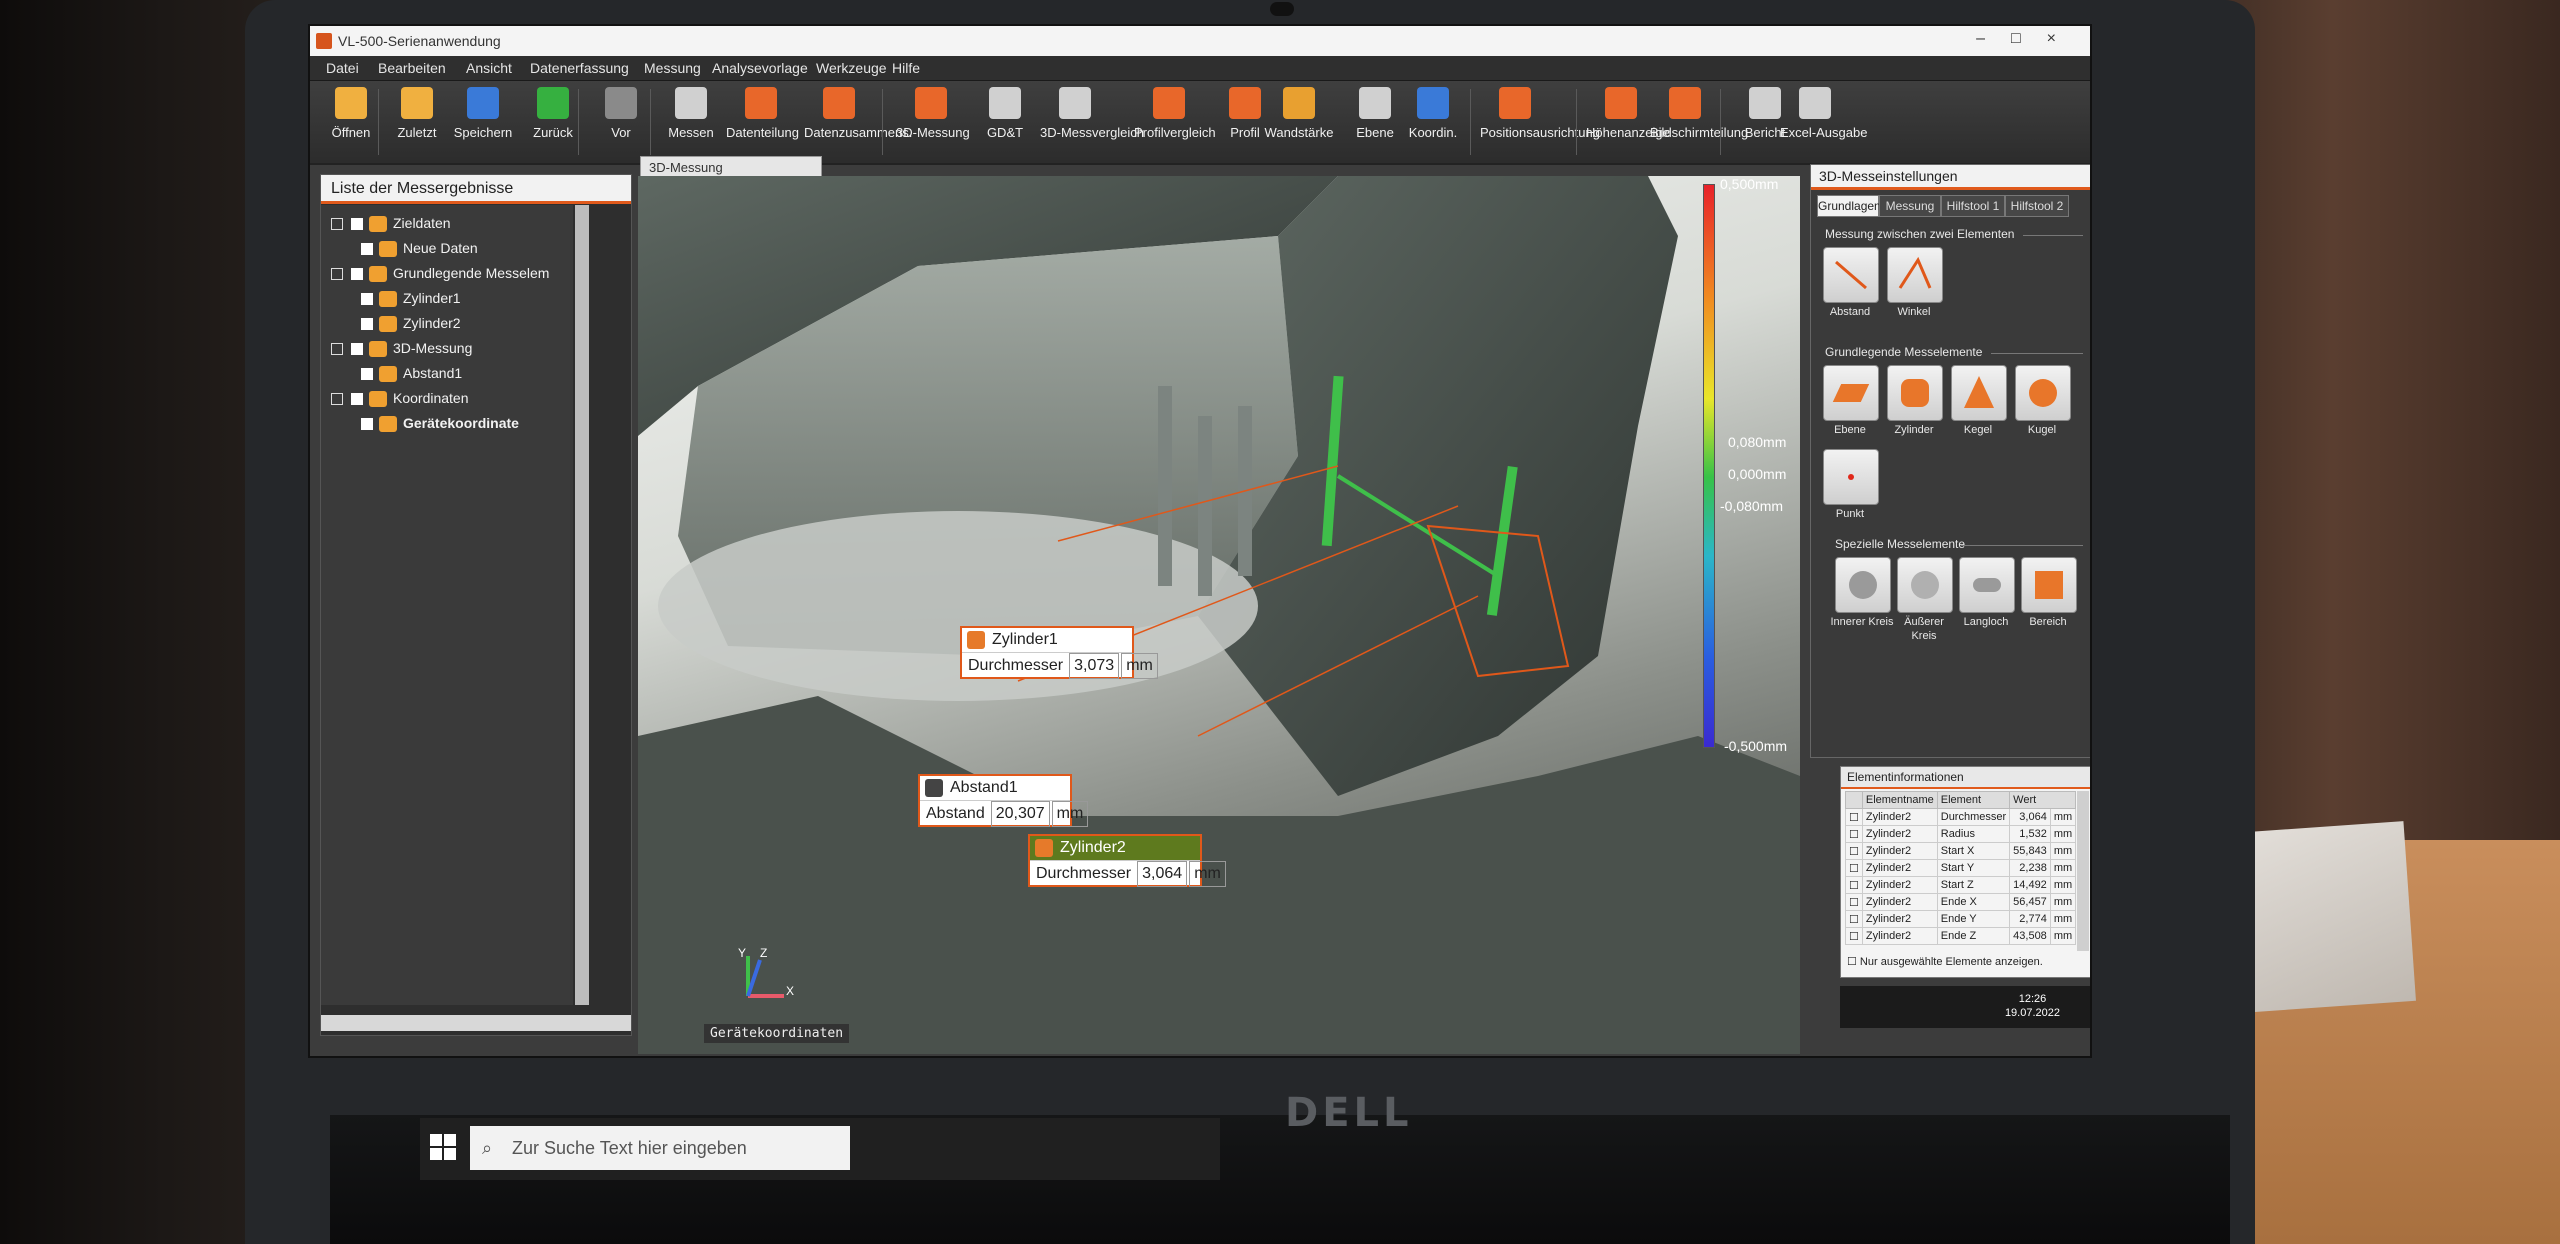 The image size is (2560, 1244). Describe the element at coordinates (1910, 206) in the screenshot. I see `tab-messung: Messung` at that location.